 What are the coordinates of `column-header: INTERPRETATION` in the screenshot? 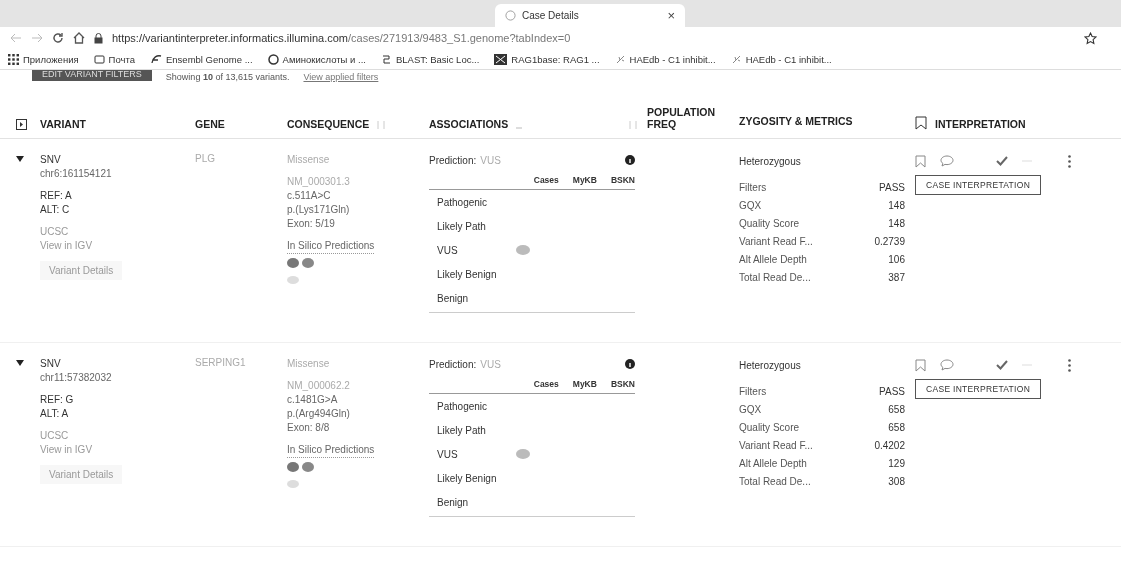 It's located at (980, 124).